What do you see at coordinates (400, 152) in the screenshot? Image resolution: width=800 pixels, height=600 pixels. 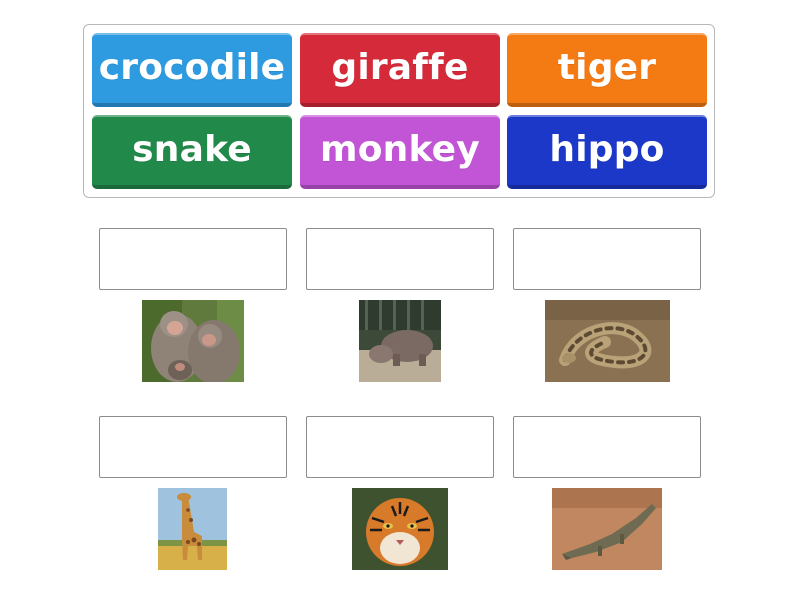 I see `tile-monkey: monkey` at bounding box center [400, 152].